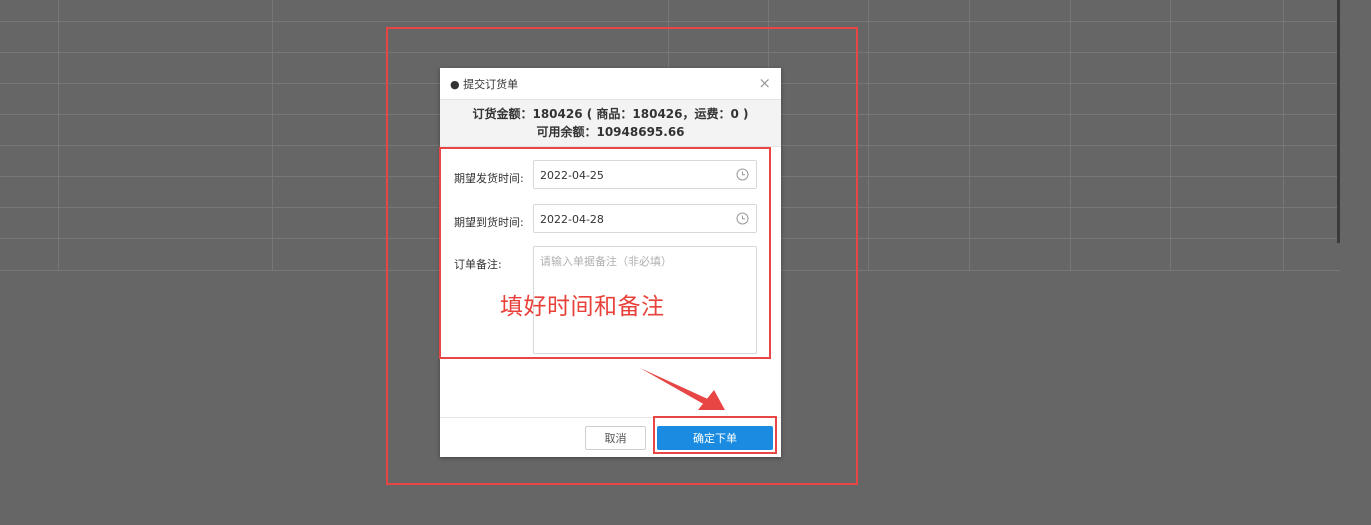 The height and width of the screenshot is (525, 1371). What do you see at coordinates (610, 132) in the screenshot?
I see `available-balance-text: 可用余额：10948695.66` at bounding box center [610, 132].